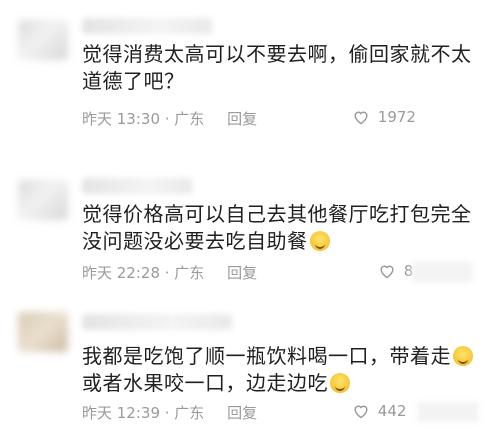  What do you see at coordinates (277, 214) in the screenshot?
I see `comment-line: 觉得价格高可以自己去其他餐厅吃打包完全` at bounding box center [277, 214].